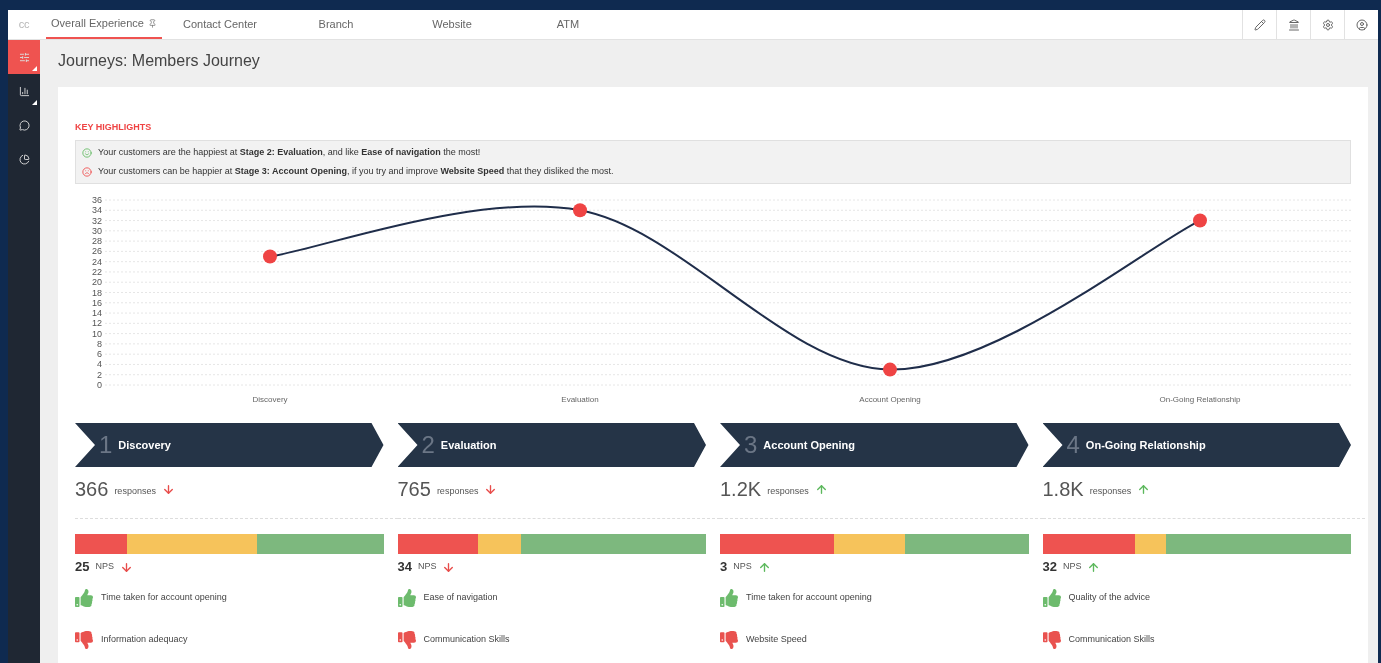 This screenshot has width=1381, height=663. I want to click on page-title: Journeys: Members Journey, so click(159, 61).